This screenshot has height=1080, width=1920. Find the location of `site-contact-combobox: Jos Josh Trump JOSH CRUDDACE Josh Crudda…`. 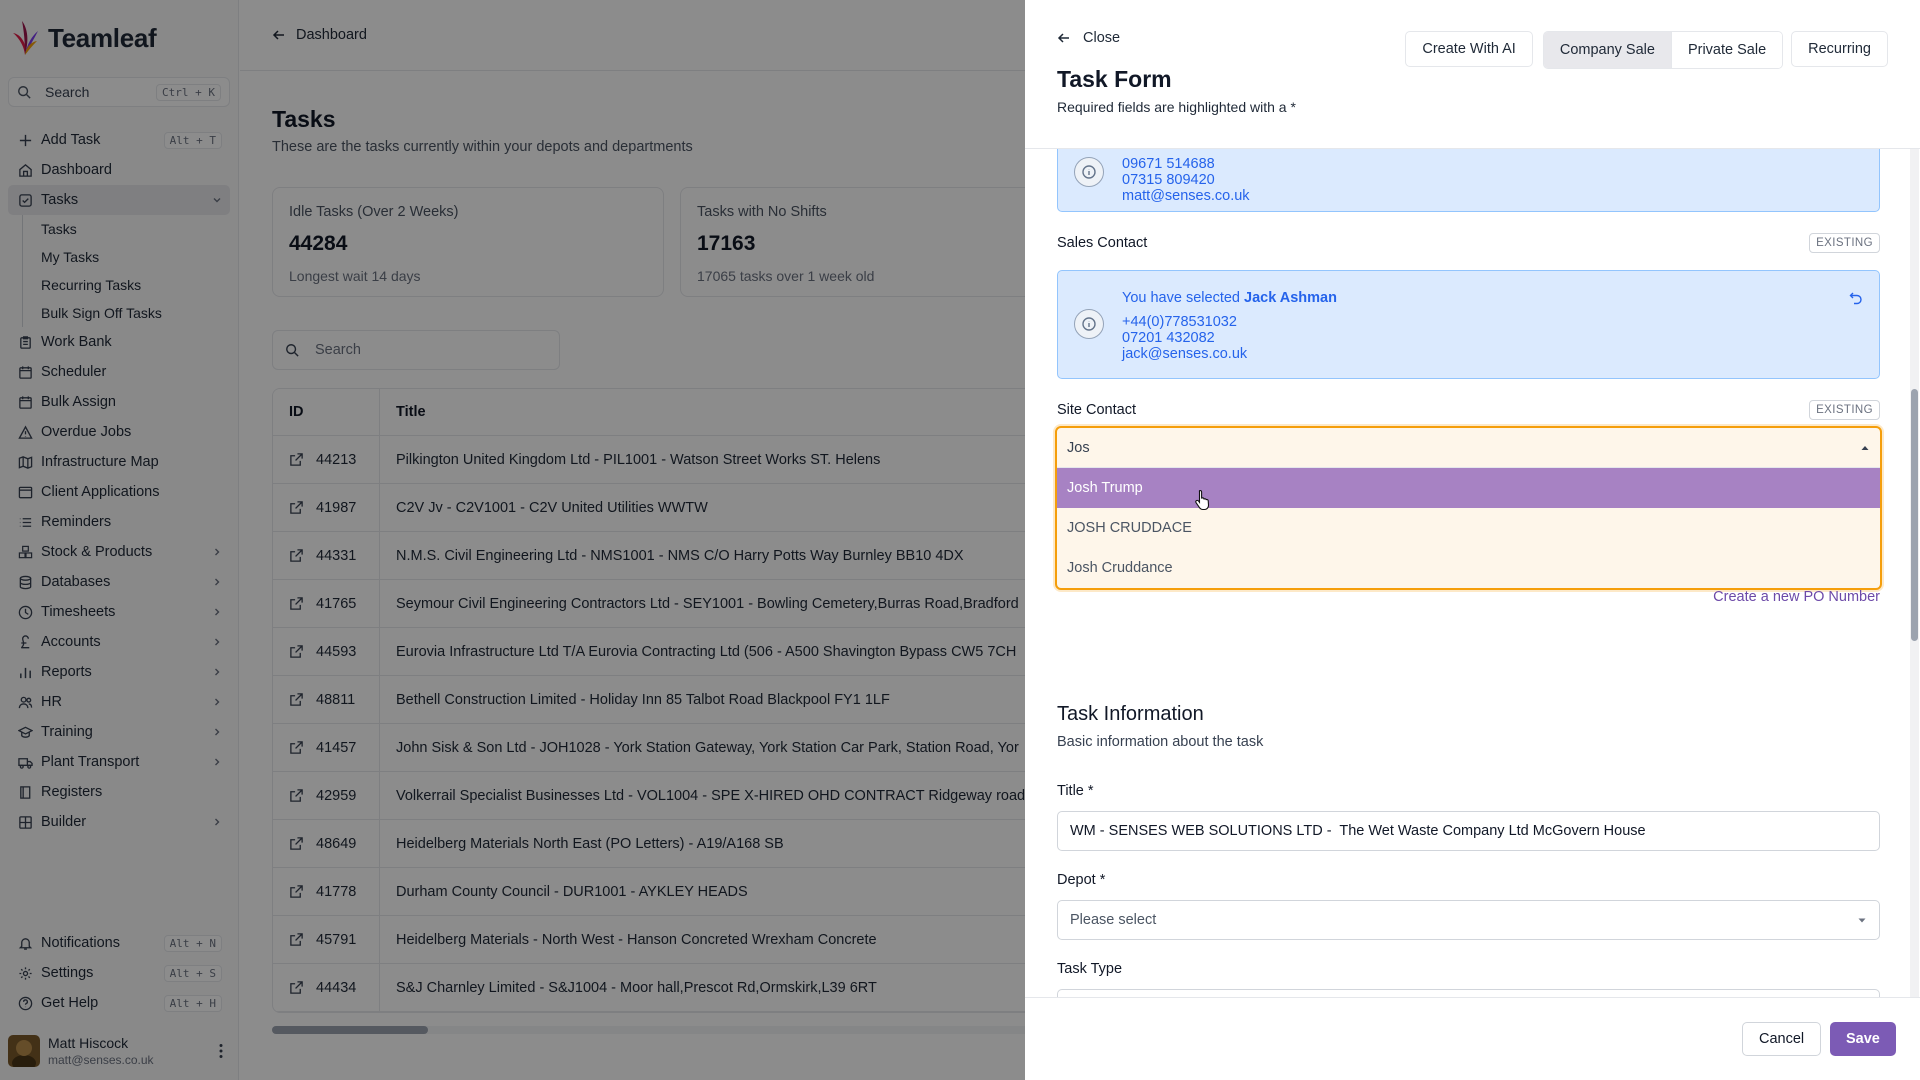

site-contact-combobox: Jos Josh Trump JOSH CRUDDACE Josh Crudda… is located at coordinates (1468, 508).